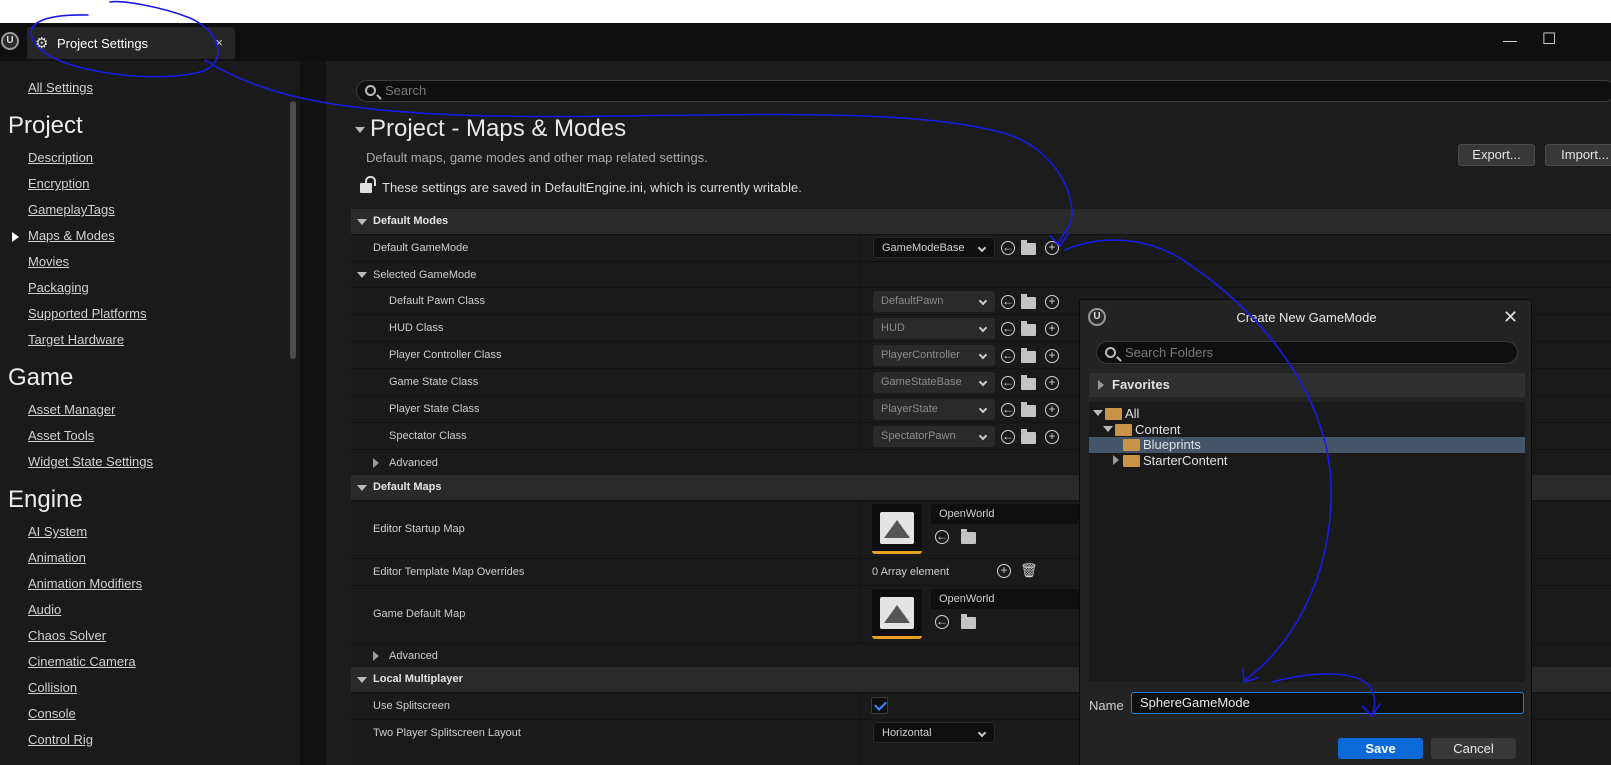 The image size is (1611, 765). Describe the element at coordinates (934, 247) in the screenshot. I see `default-gamemode-dropdown: GameModeBase` at that location.